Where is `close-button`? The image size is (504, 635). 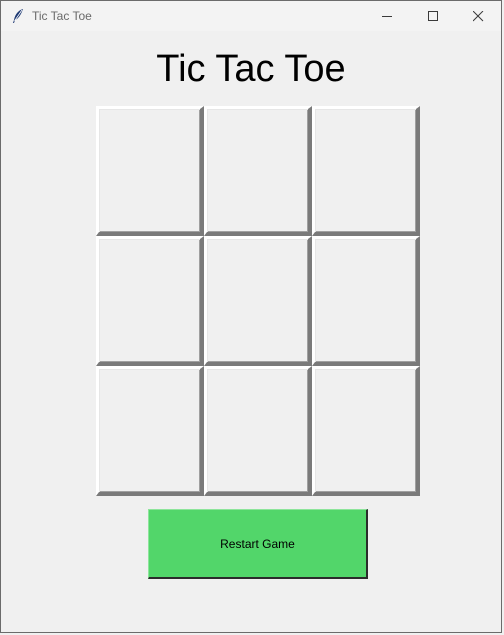 close-button is located at coordinates (478, 16).